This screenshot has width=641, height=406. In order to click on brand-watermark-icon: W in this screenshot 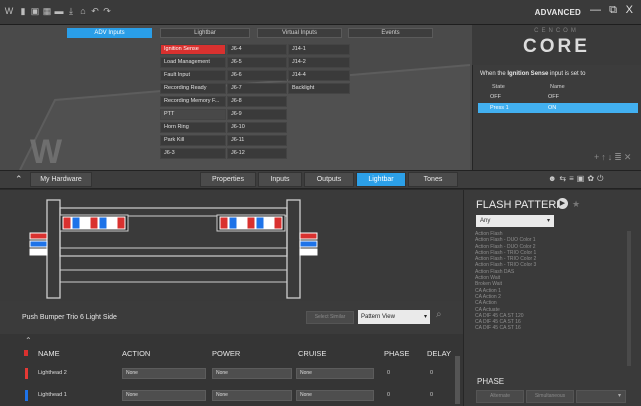, I will do `click(46, 151)`.